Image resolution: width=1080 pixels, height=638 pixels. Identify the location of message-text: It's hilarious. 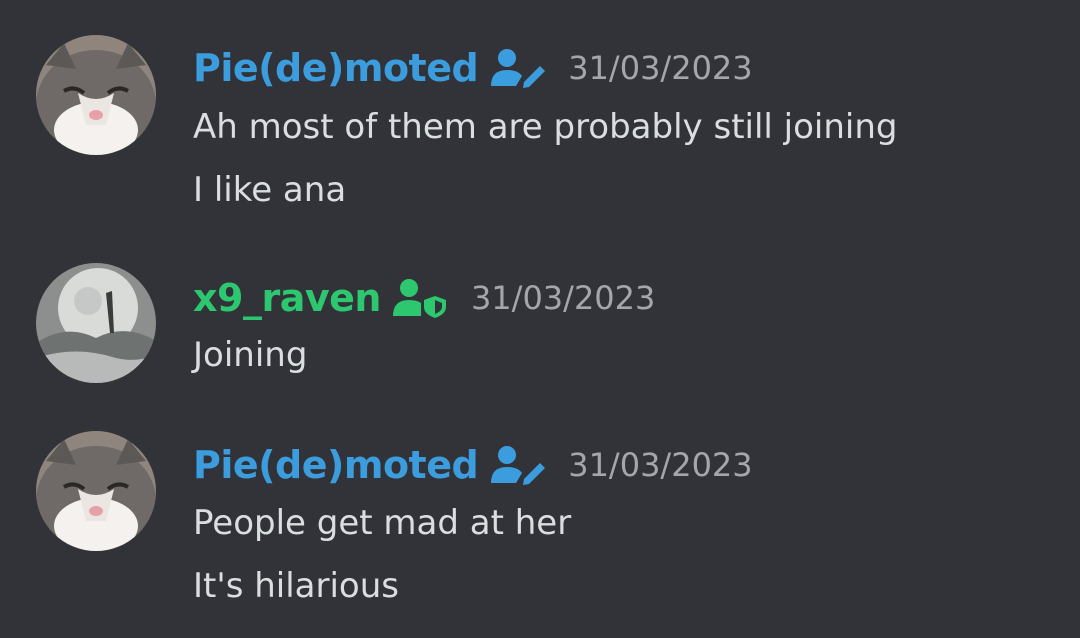
(296, 586).